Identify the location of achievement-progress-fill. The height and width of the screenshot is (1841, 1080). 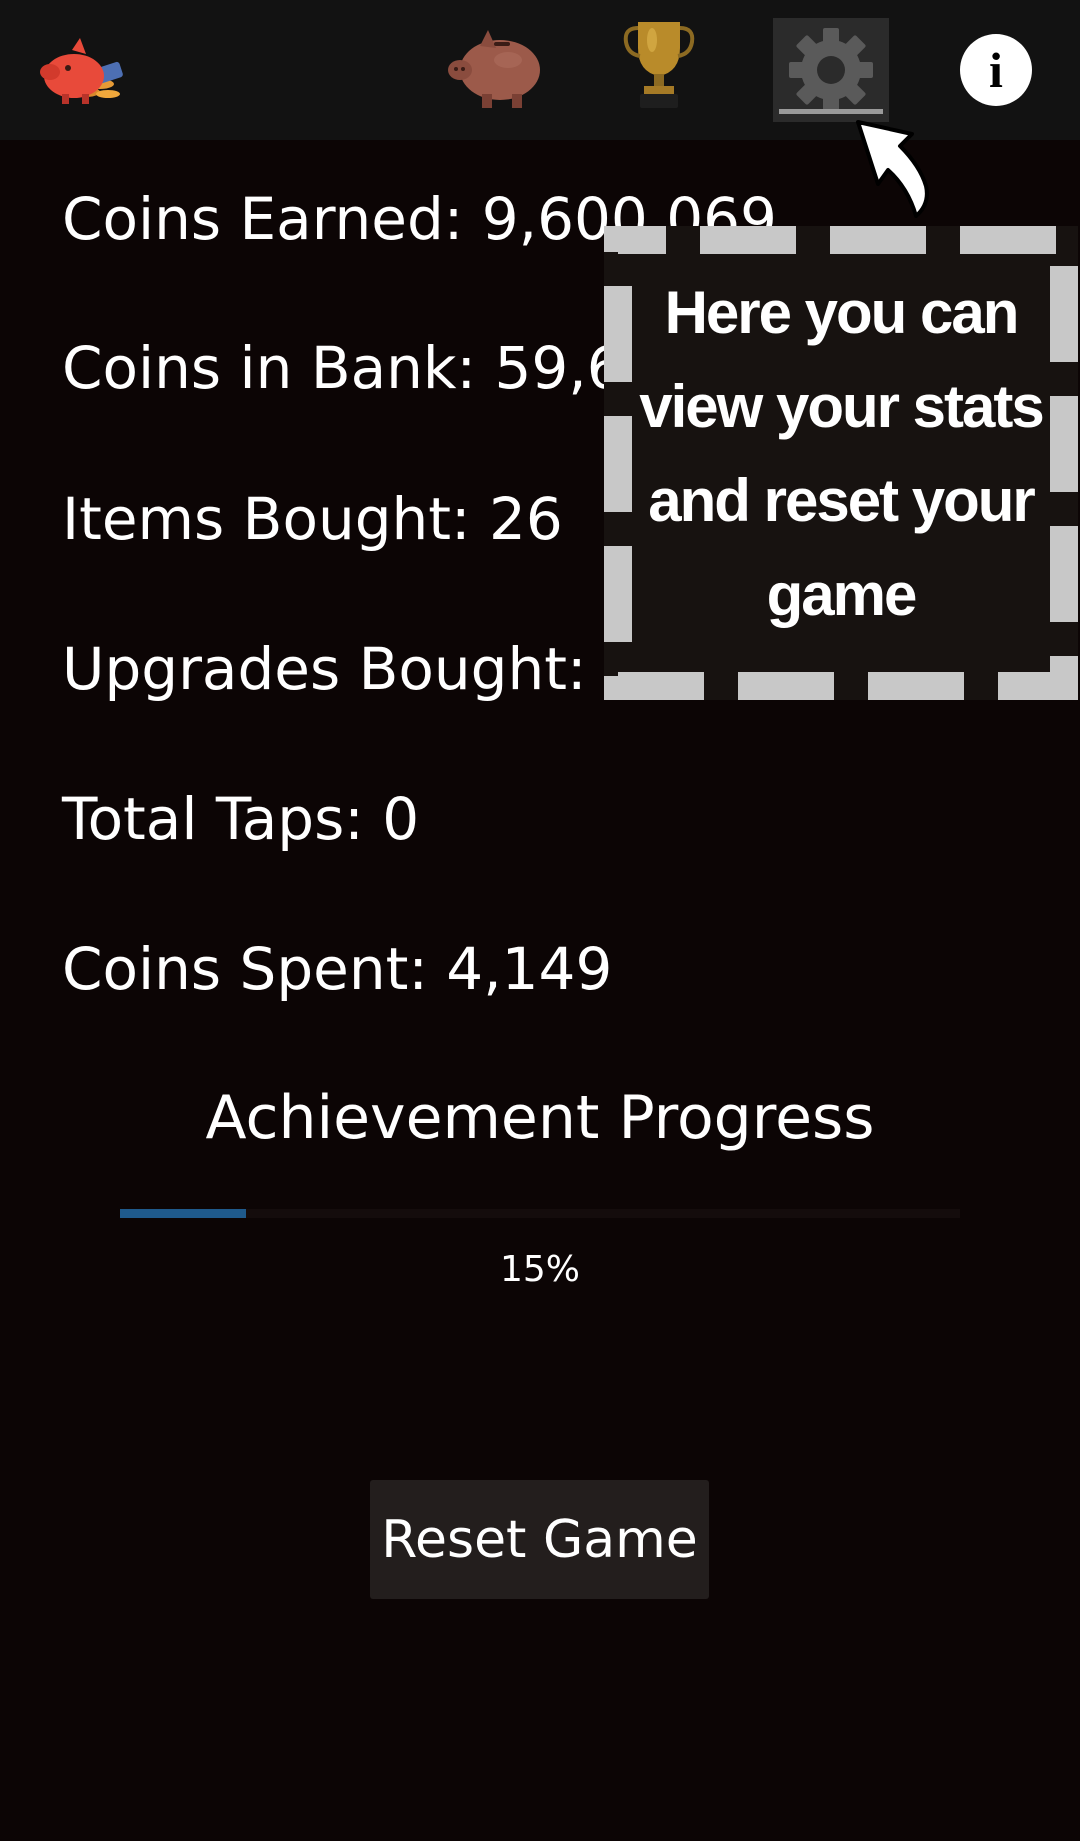
(183, 1213).